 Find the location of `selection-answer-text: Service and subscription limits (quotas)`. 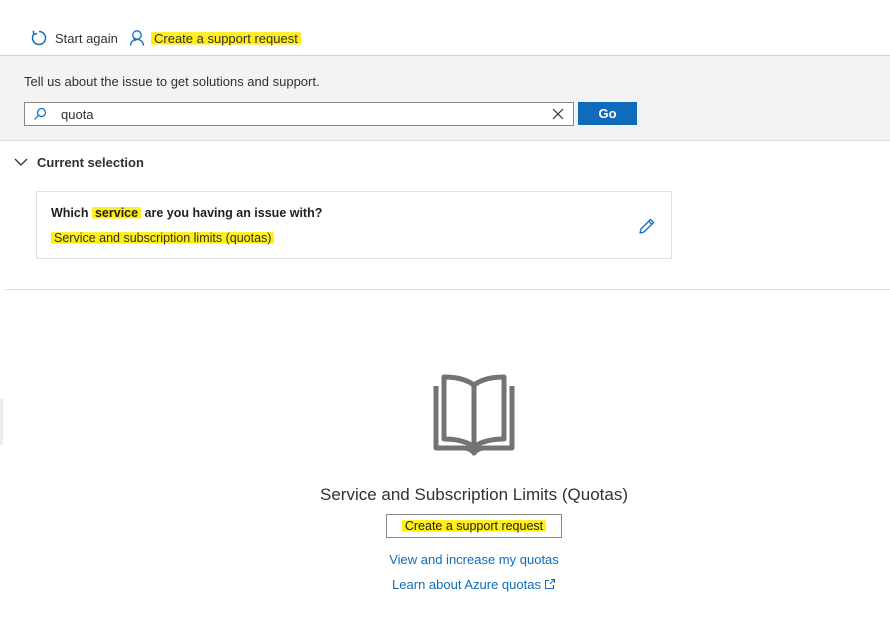

selection-answer-text: Service and subscription limits (quotas) is located at coordinates (163, 238).